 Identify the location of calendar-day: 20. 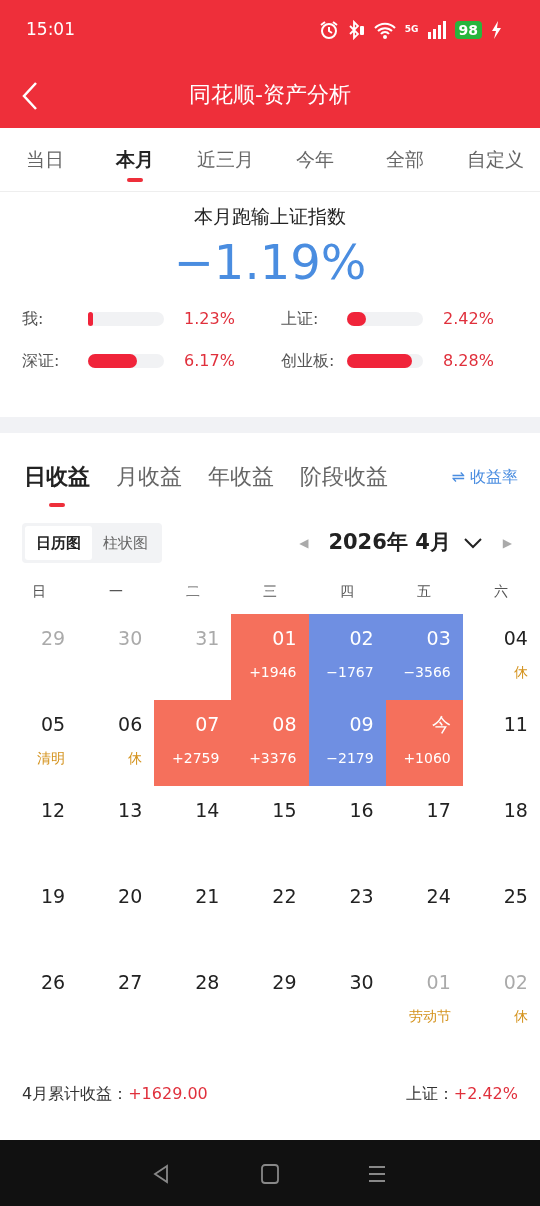
(130, 896).